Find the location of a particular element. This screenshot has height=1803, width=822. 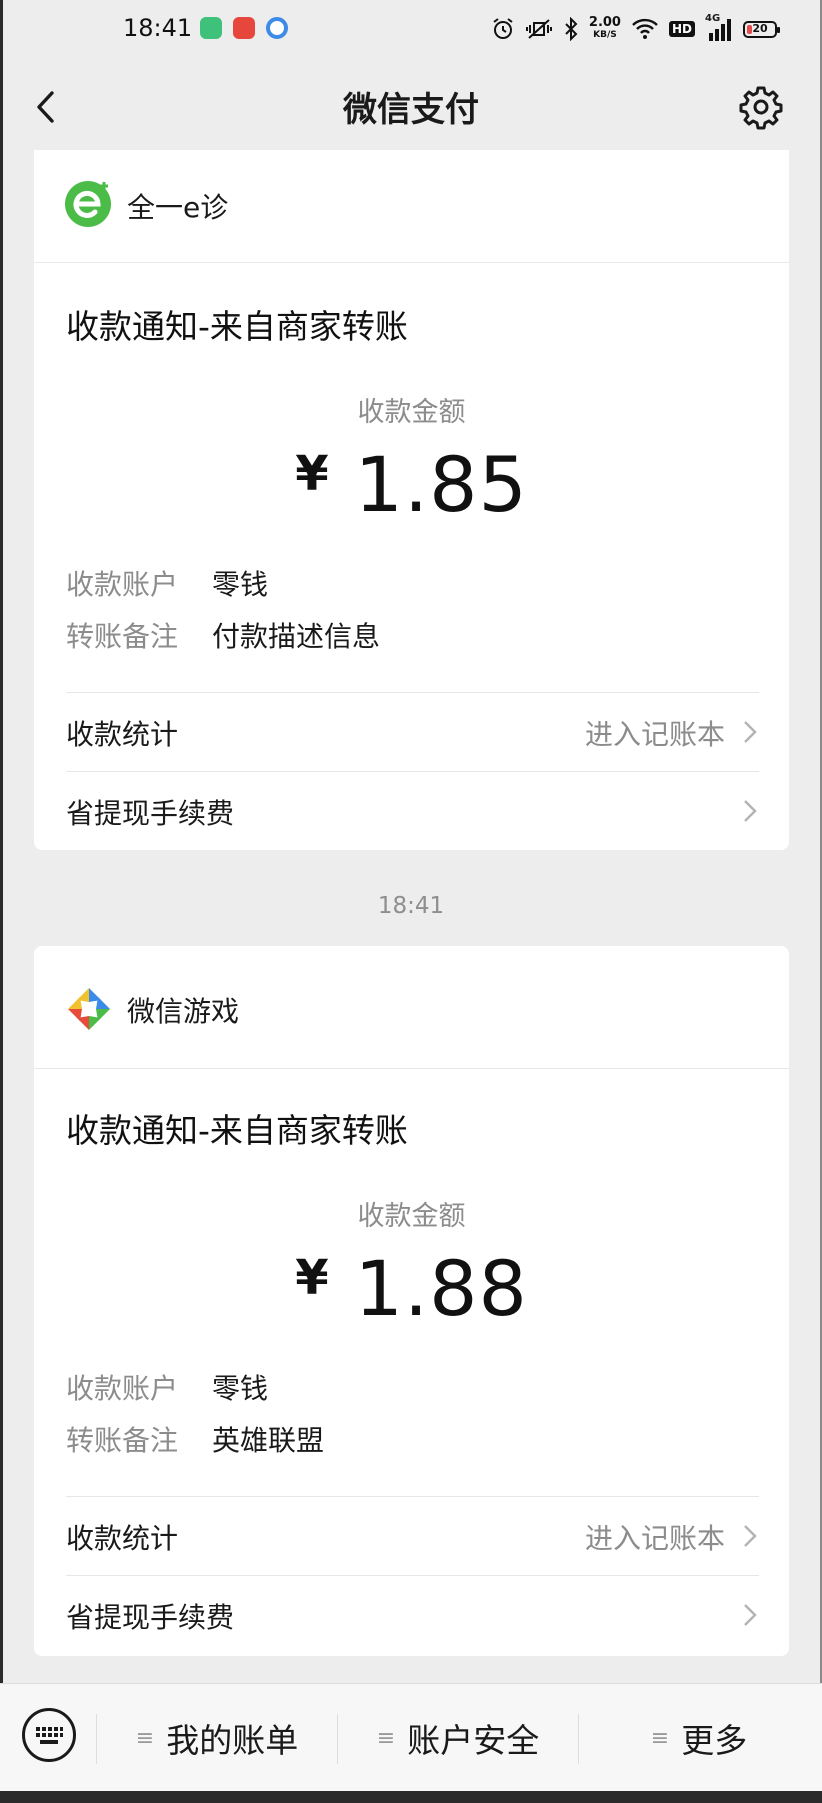

amount-display: ¥1.85 is located at coordinates (411, 484).